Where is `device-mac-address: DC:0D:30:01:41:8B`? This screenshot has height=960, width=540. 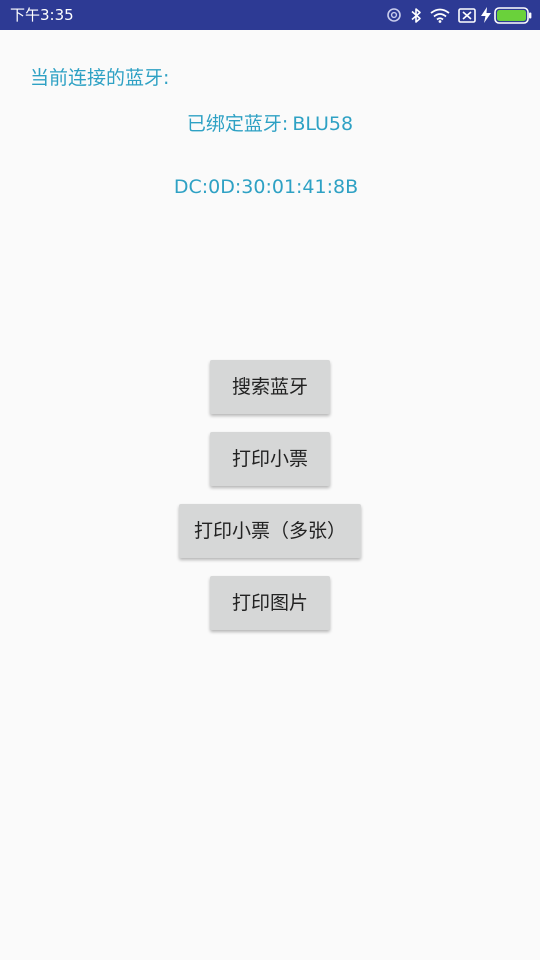 device-mac-address: DC:0D:30:01:41:8B is located at coordinates (266, 187).